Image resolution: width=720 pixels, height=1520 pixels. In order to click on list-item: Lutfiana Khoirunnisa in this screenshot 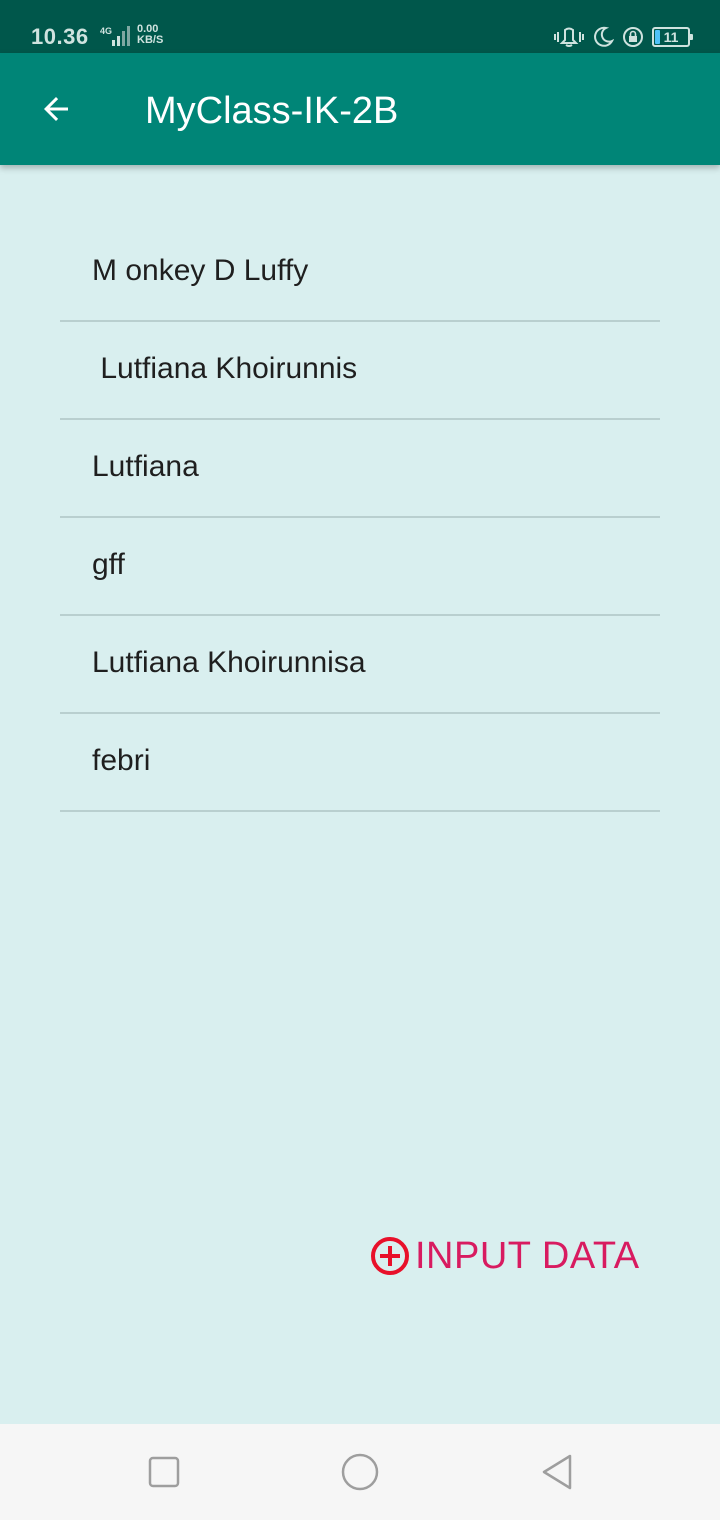, I will do `click(360, 665)`.